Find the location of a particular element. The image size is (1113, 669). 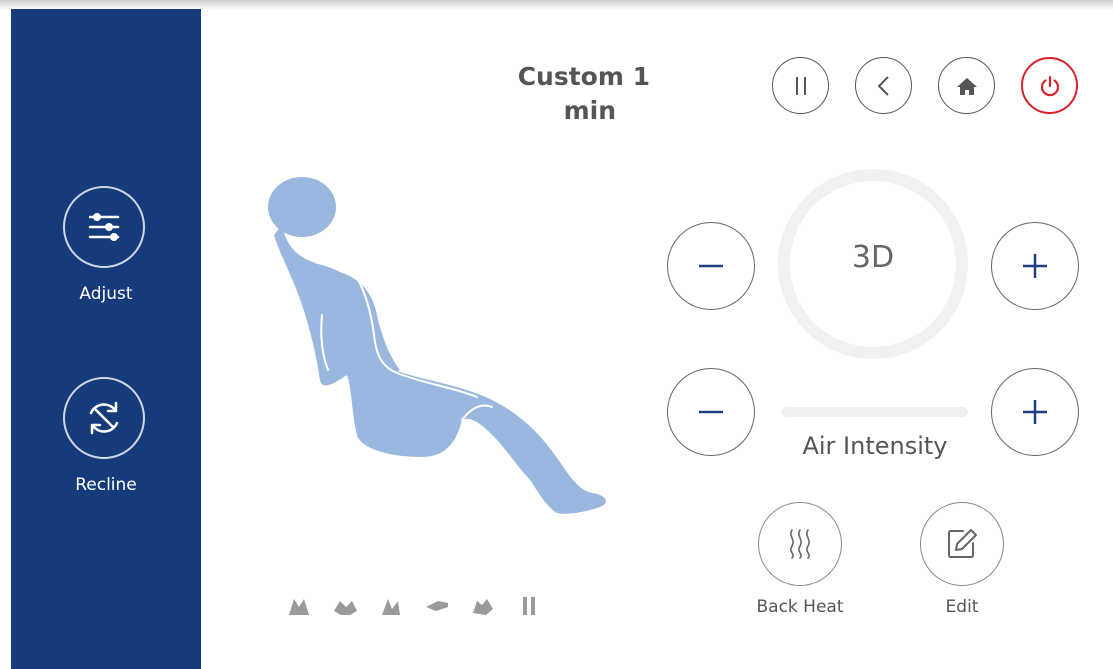

back-heat-label: Back Heat is located at coordinates (800, 607).